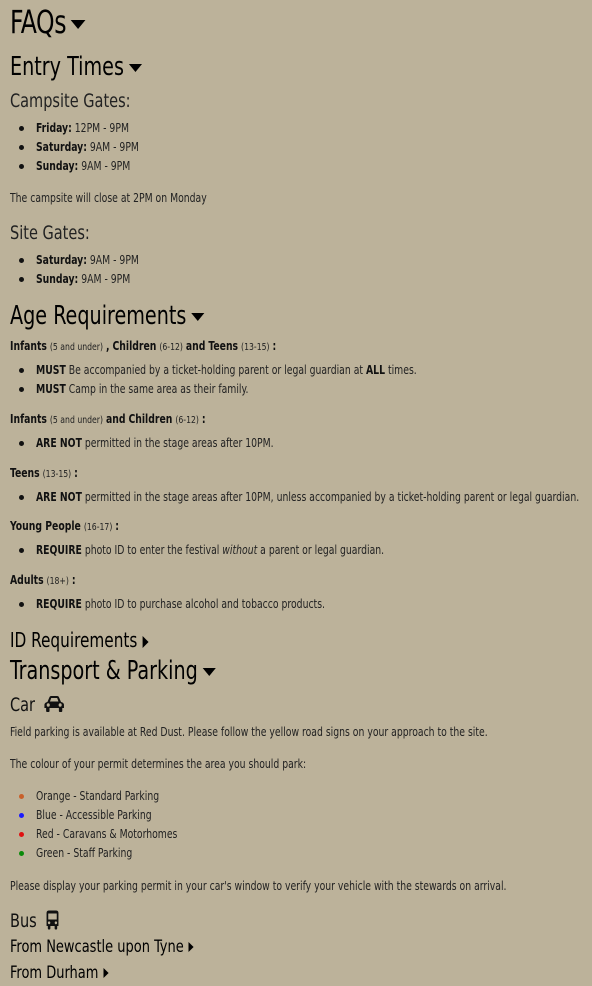 This screenshot has height=986, width=592. I want to click on car-title: Car, so click(23, 705).